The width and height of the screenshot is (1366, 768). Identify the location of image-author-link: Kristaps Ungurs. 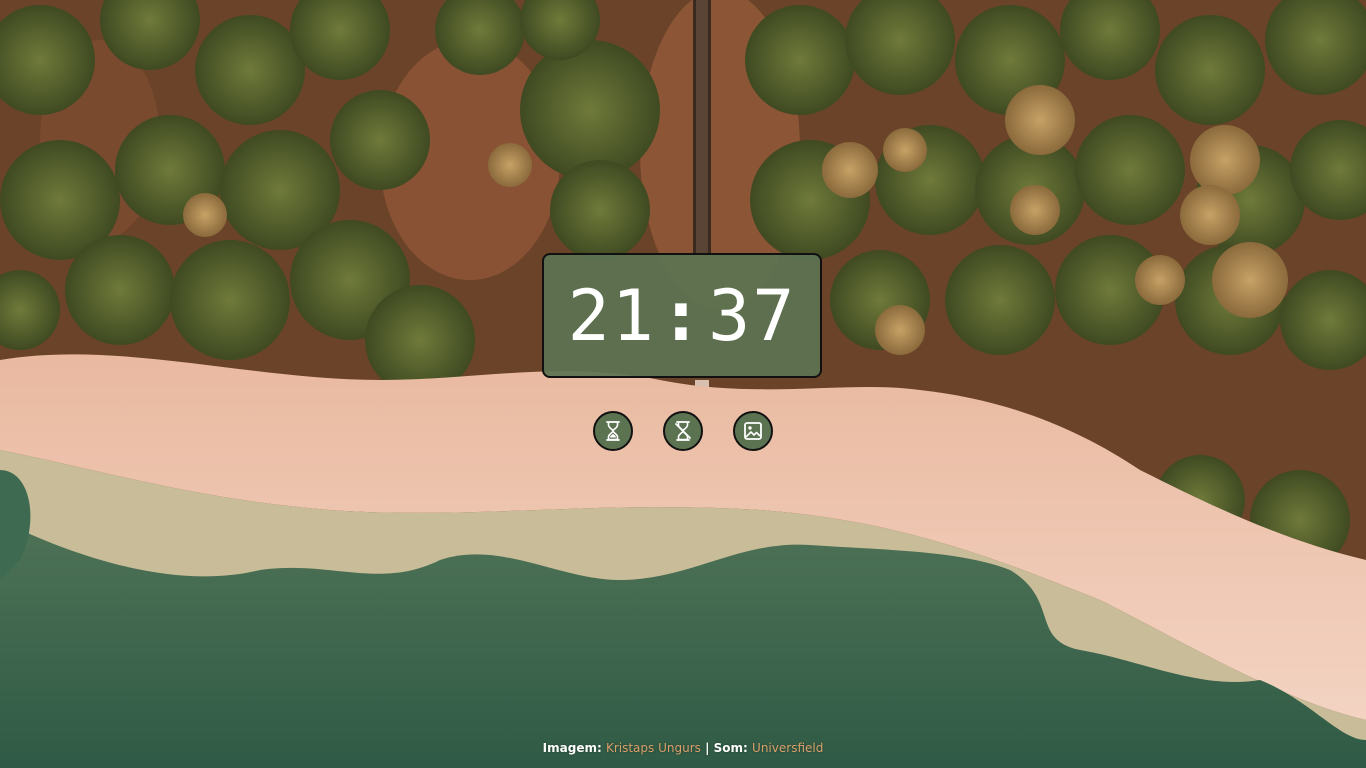
(653, 748).